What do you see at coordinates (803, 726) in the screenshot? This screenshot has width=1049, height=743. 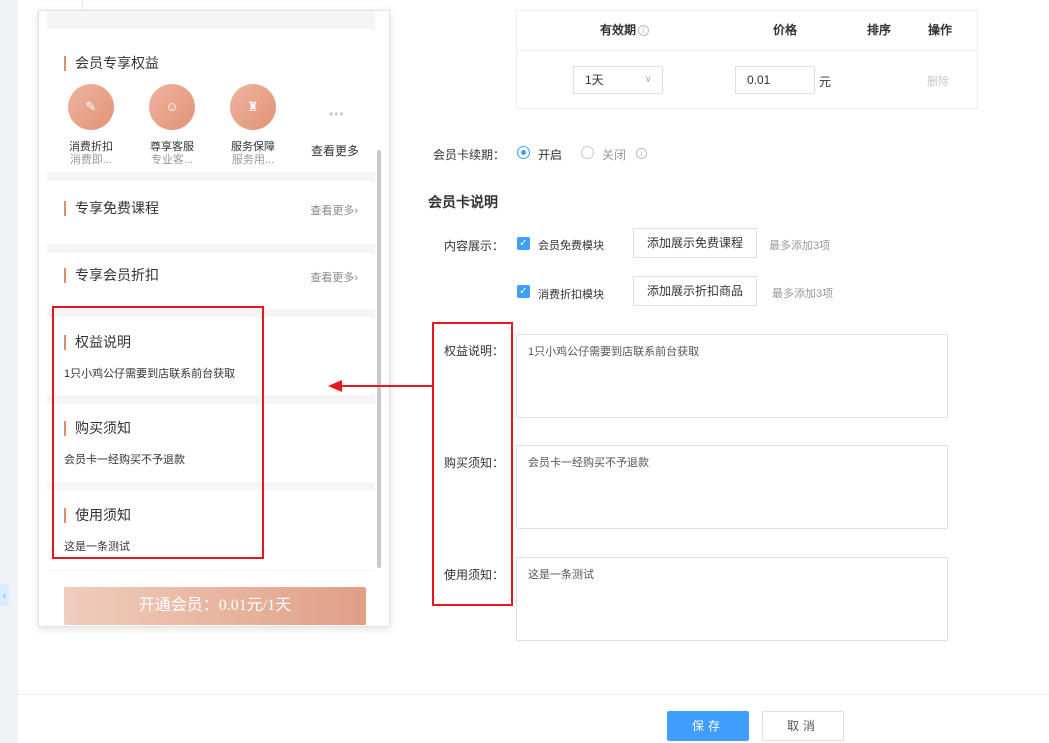 I see `cancel-button: 取消` at bounding box center [803, 726].